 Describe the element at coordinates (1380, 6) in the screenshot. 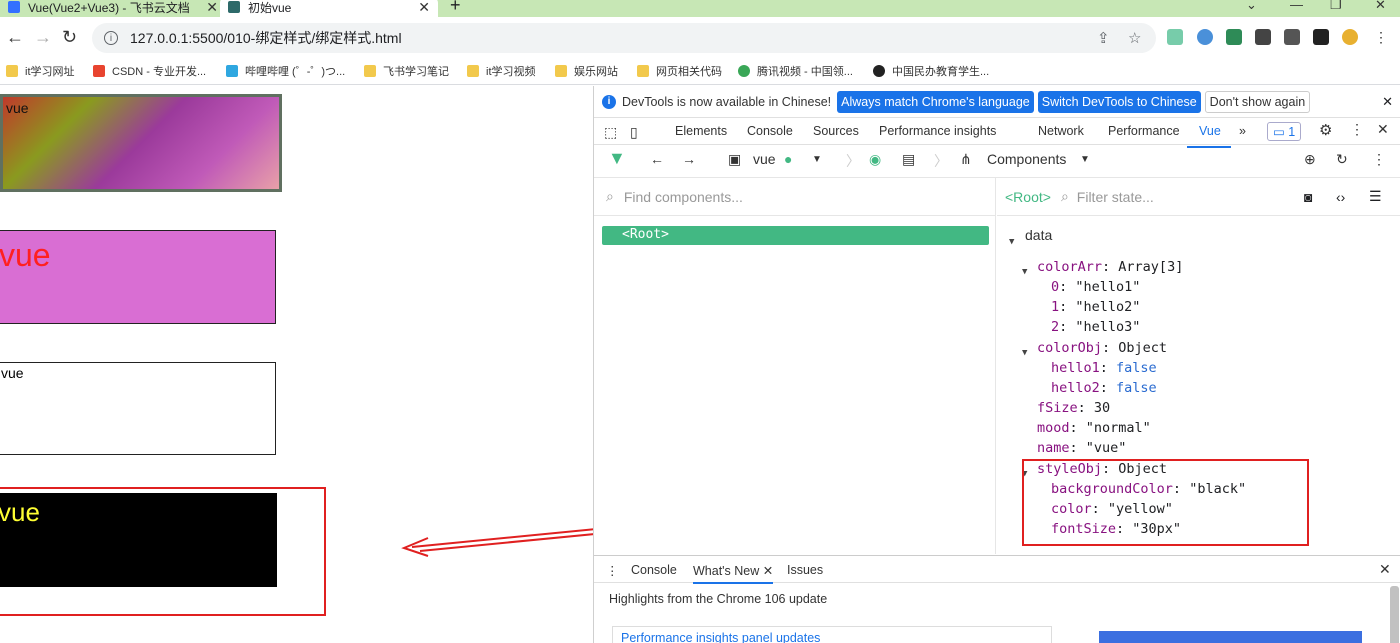

I see `window-close-icon: ✕` at that location.